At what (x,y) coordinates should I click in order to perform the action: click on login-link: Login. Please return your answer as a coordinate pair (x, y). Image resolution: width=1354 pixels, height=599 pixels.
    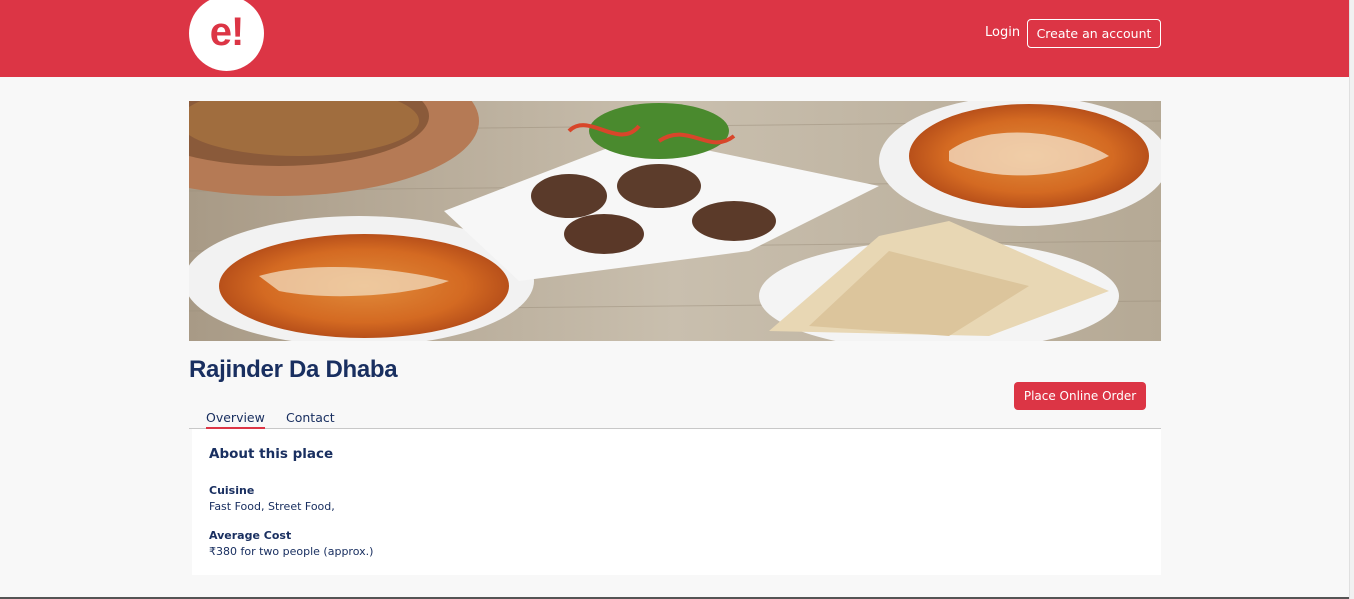
    Looking at the image, I should click on (1002, 32).